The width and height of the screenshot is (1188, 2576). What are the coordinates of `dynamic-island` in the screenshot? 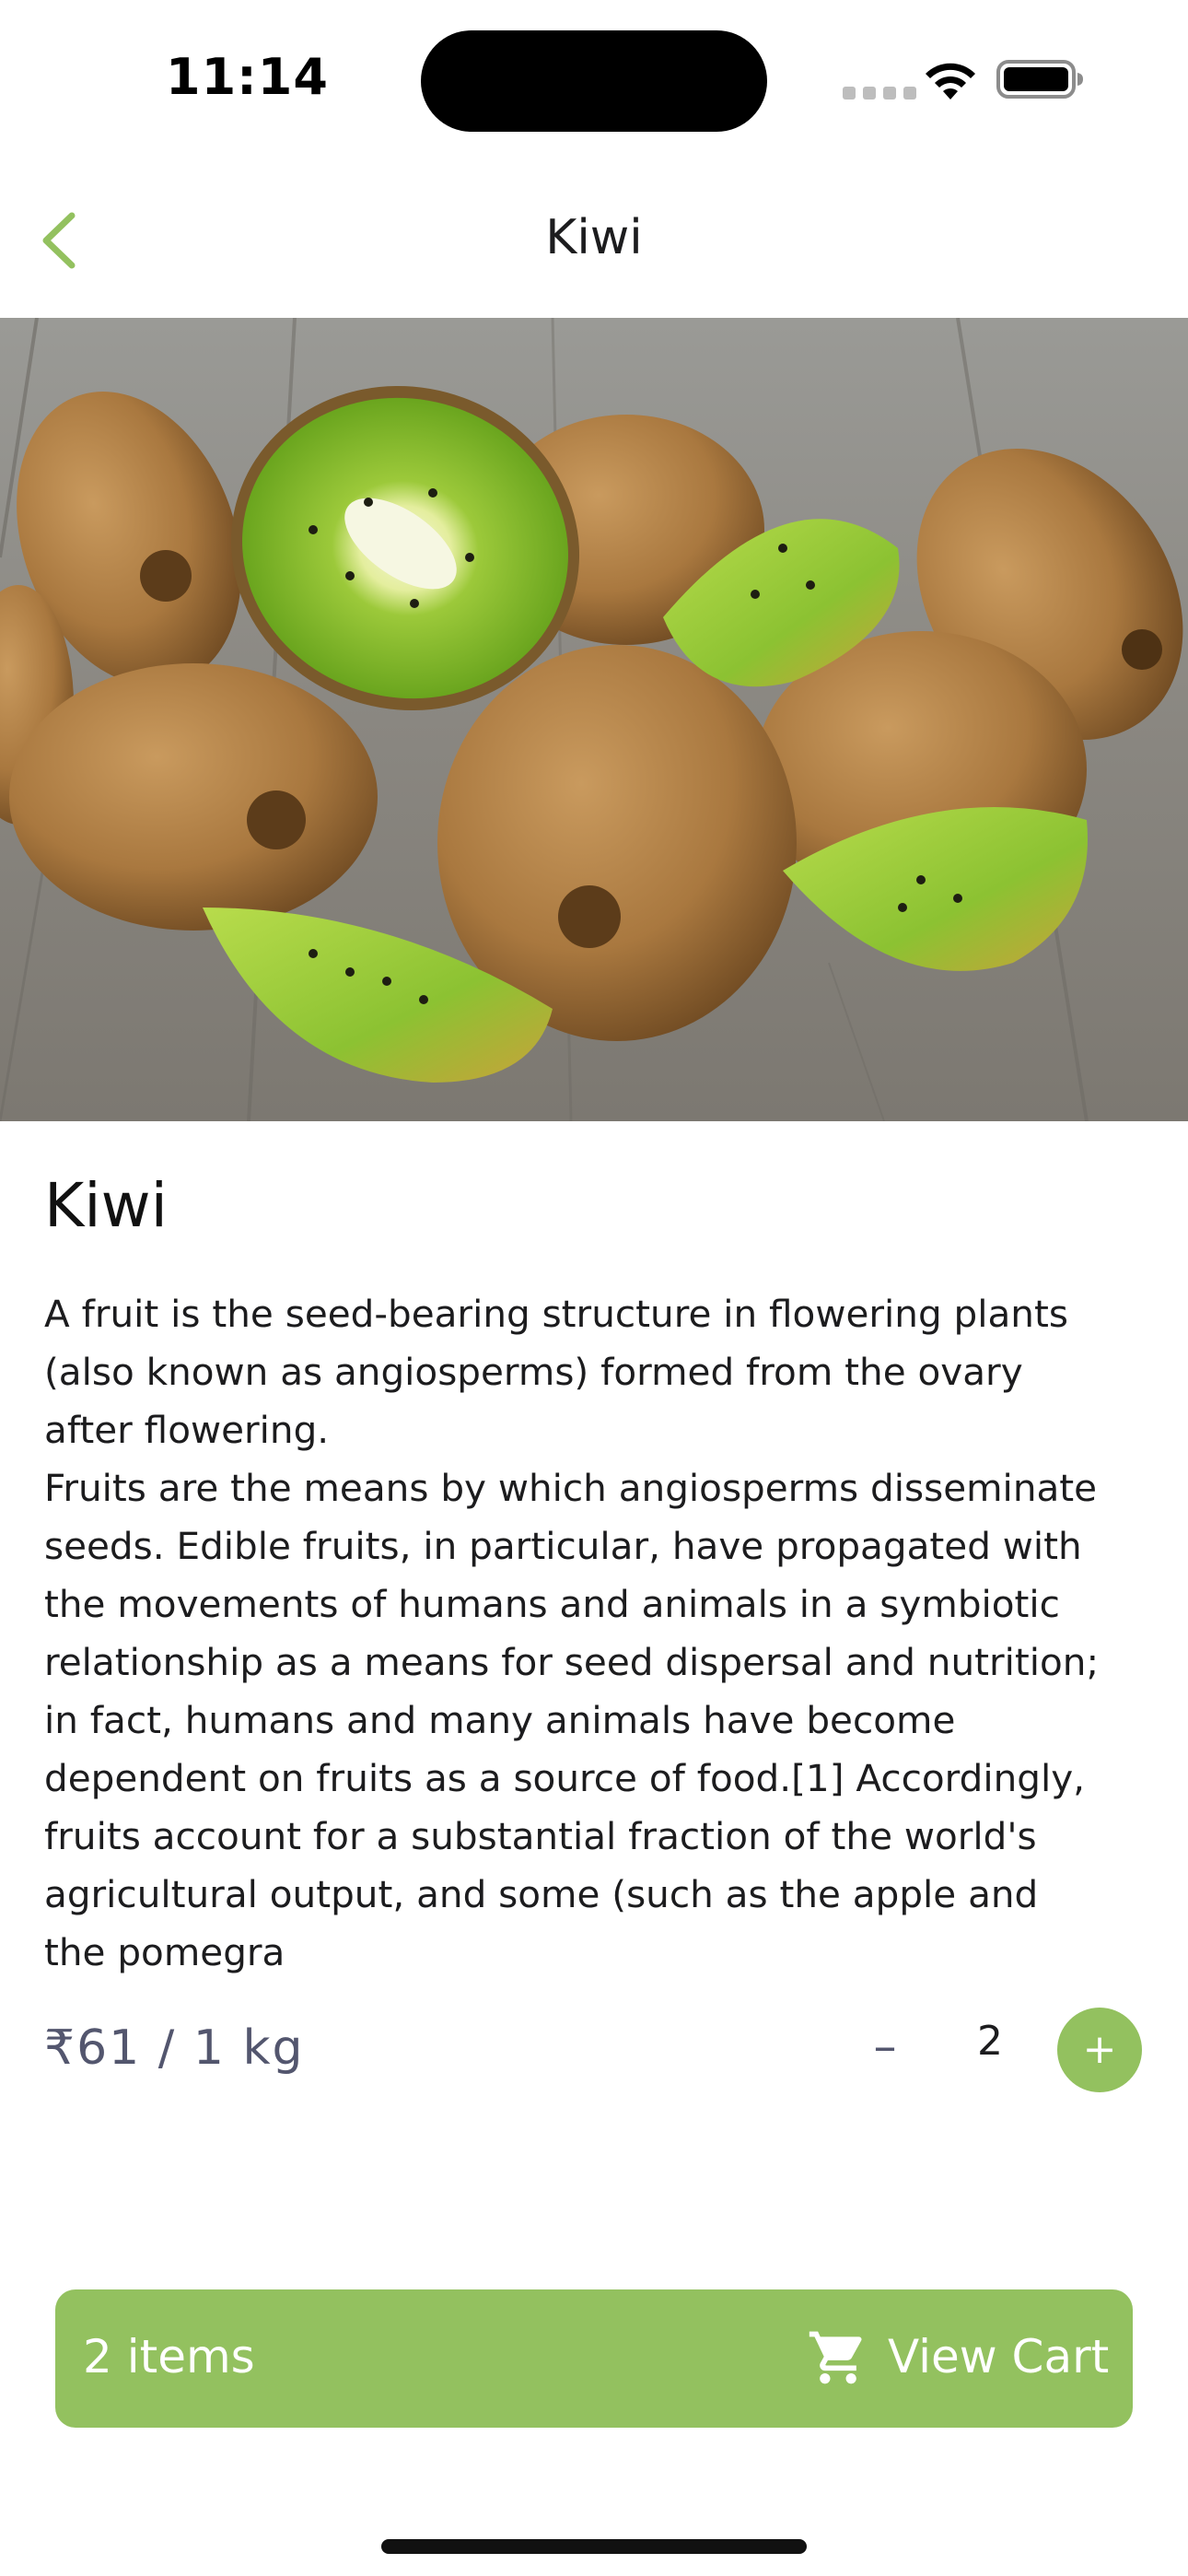 It's located at (594, 81).